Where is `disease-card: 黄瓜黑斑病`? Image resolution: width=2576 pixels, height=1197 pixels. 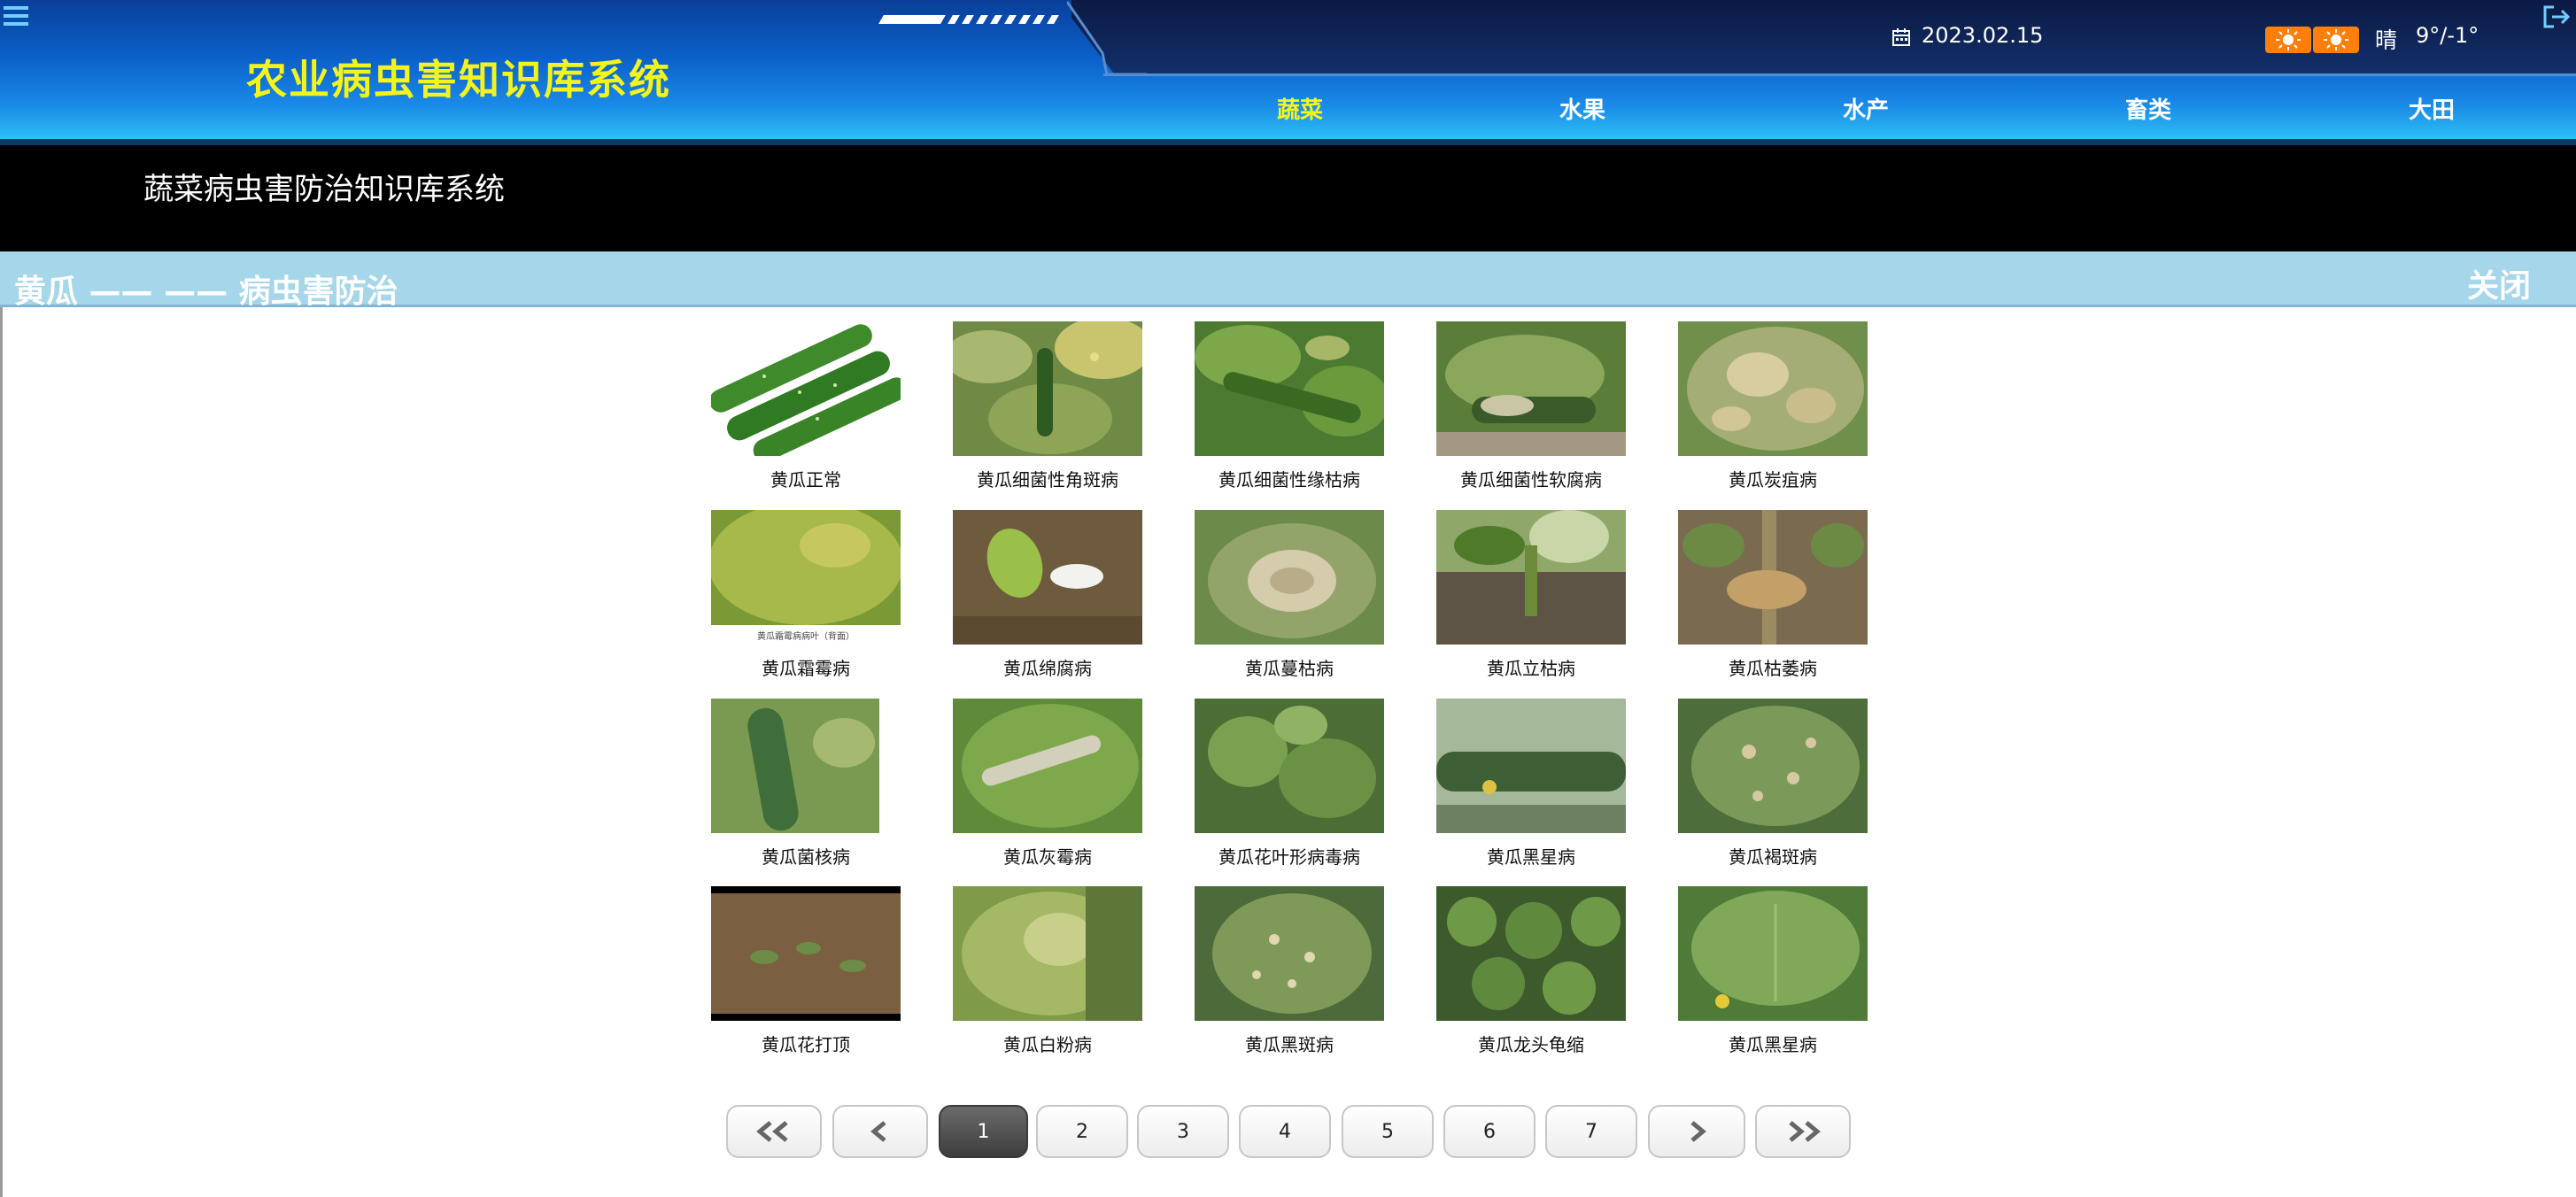
disease-card: 黄瓜黑斑病 is located at coordinates (1289, 970).